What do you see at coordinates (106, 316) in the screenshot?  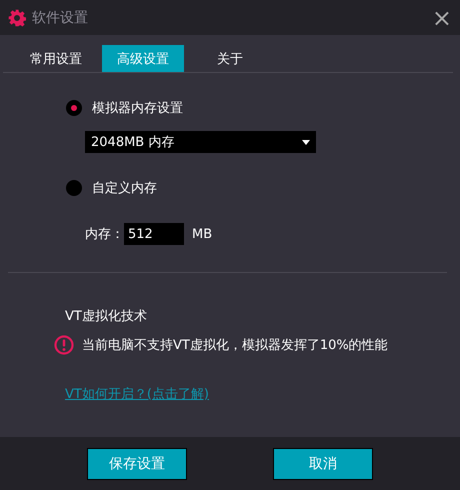 I see `section-title: VT虚拟化技术` at bounding box center [106, 316].